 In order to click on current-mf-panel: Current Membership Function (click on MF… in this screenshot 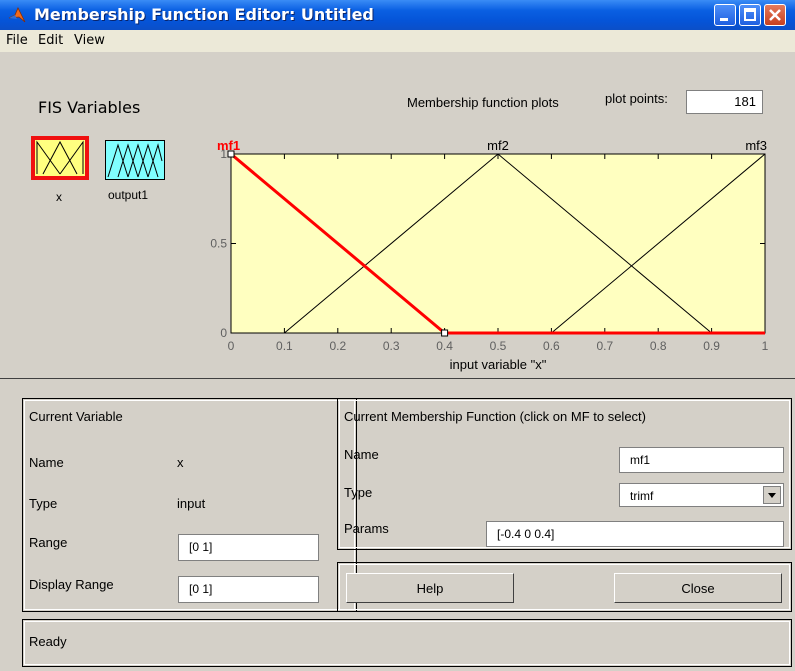, I will do `click(564, 474)`.